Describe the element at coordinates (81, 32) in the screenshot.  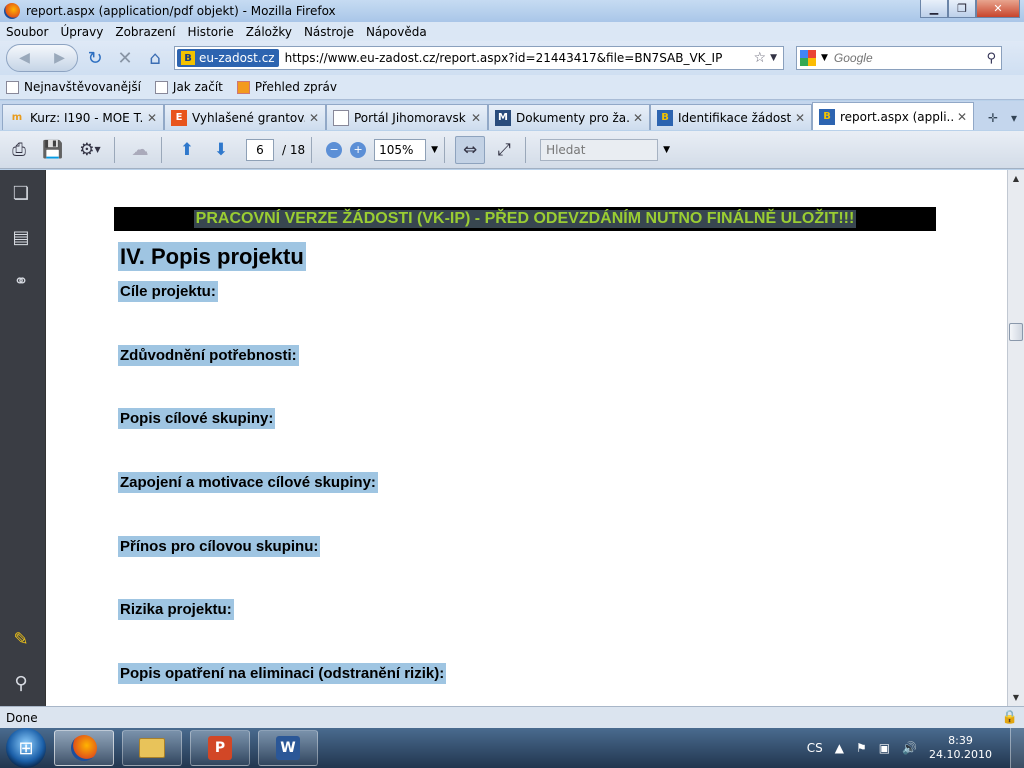
I see `menu-upravy: Úpravy` at that location.